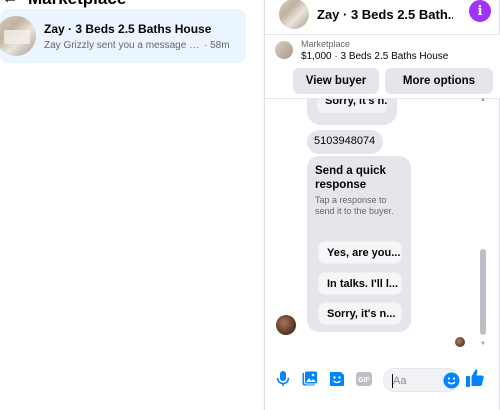 This screenshot has width=500, height=410. I want to click on svg-text: GIF, so click(364, 380).